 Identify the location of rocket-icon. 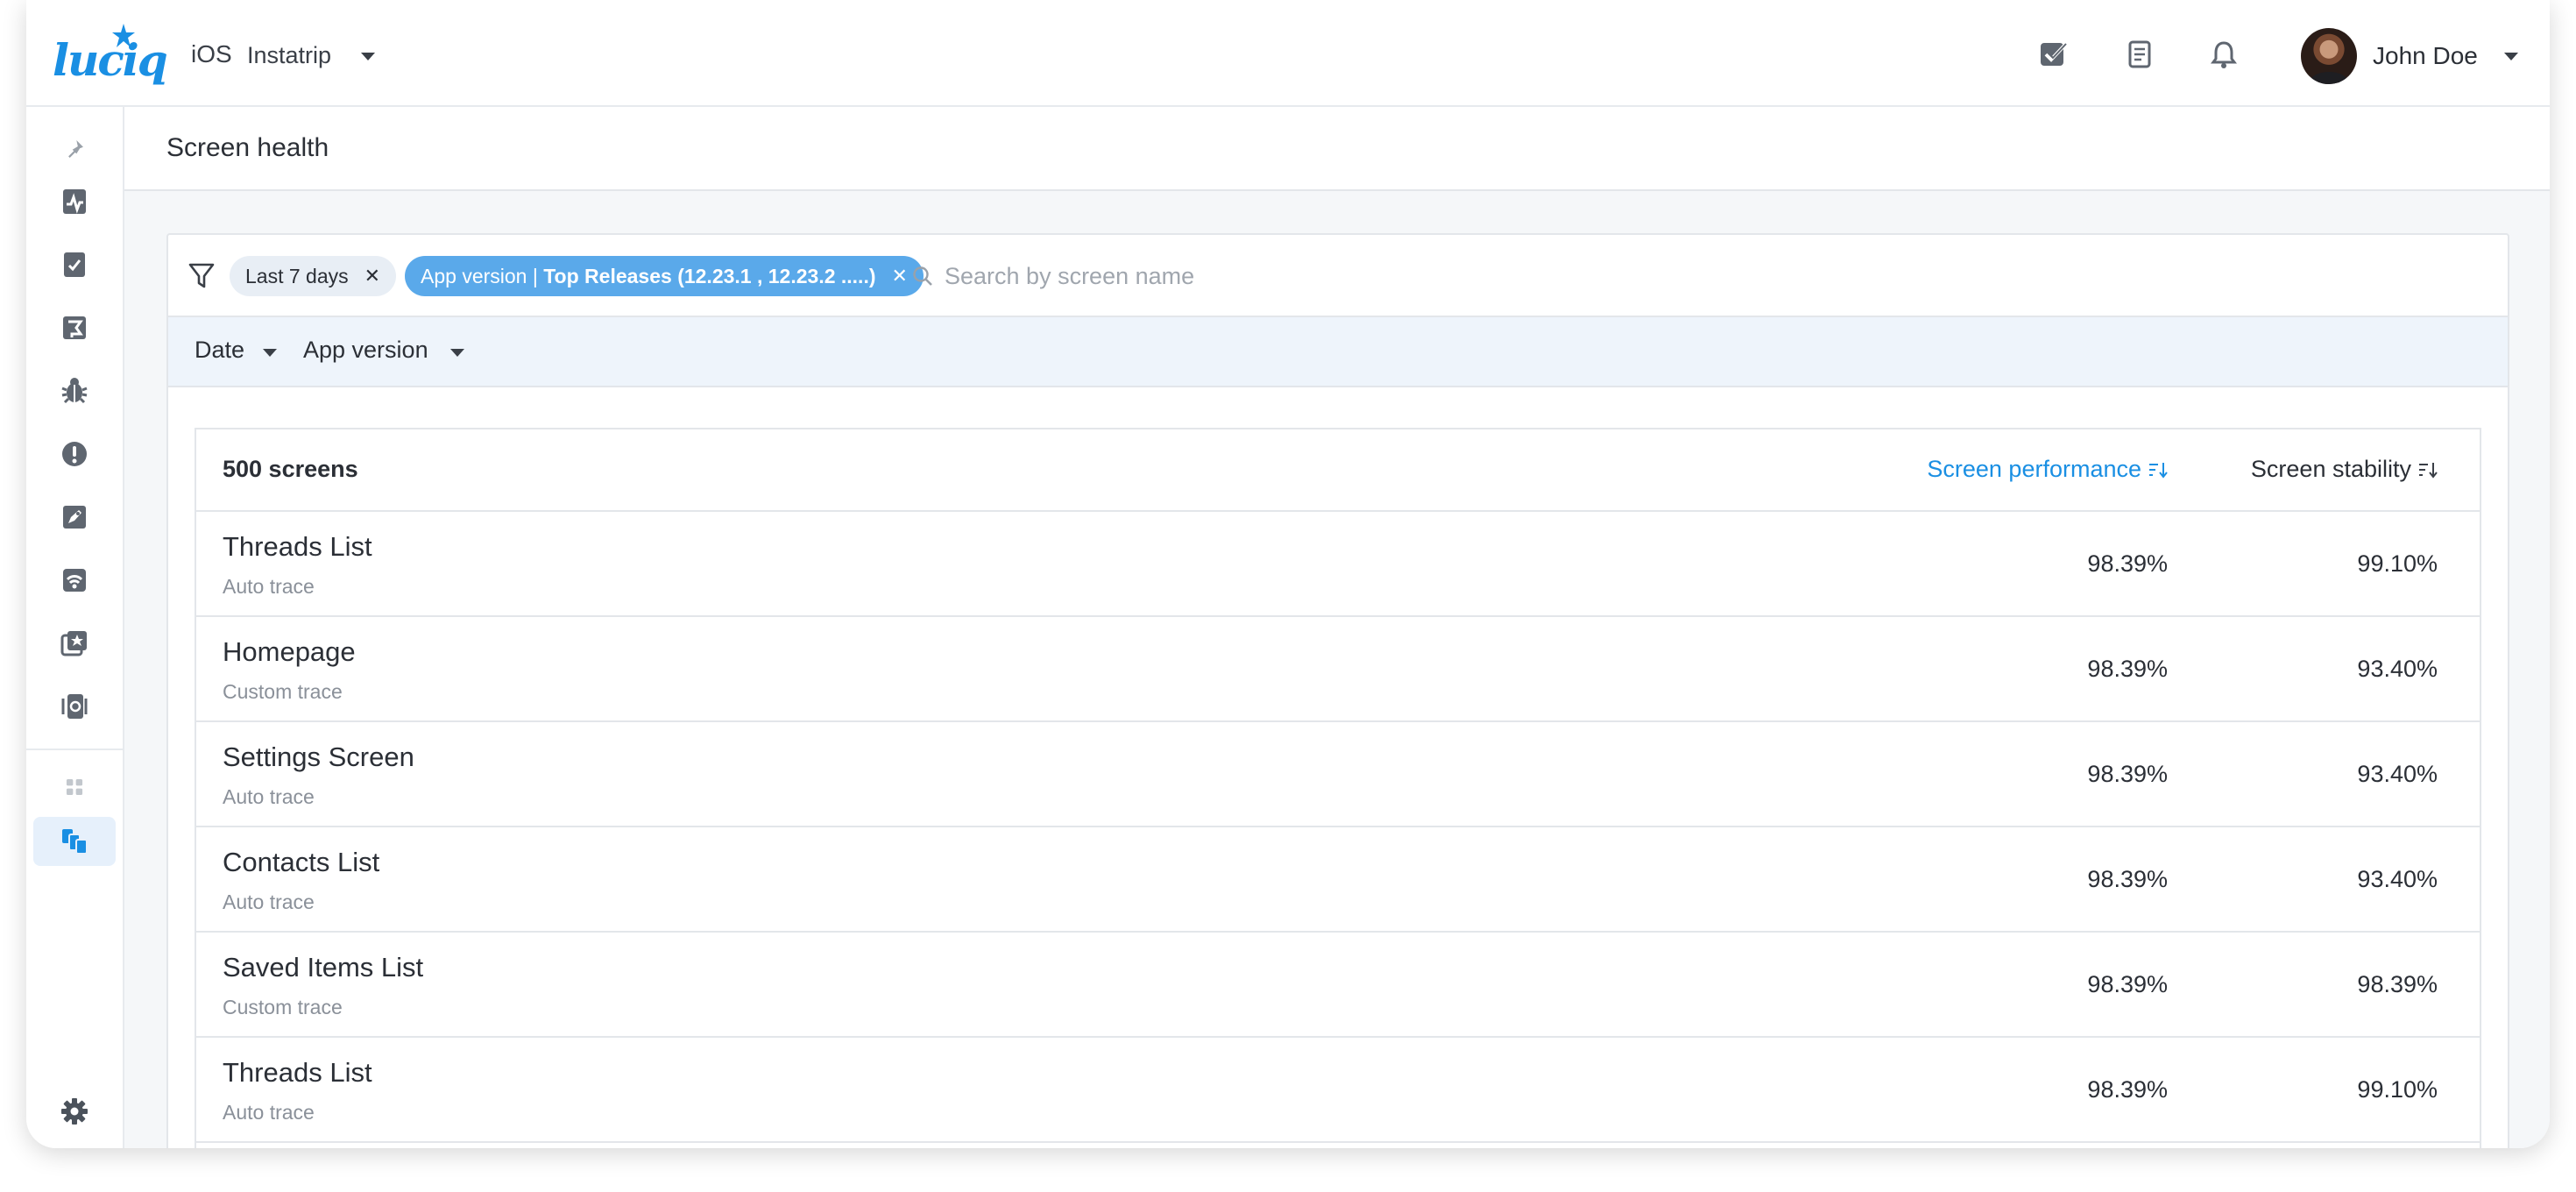
(74, 517).